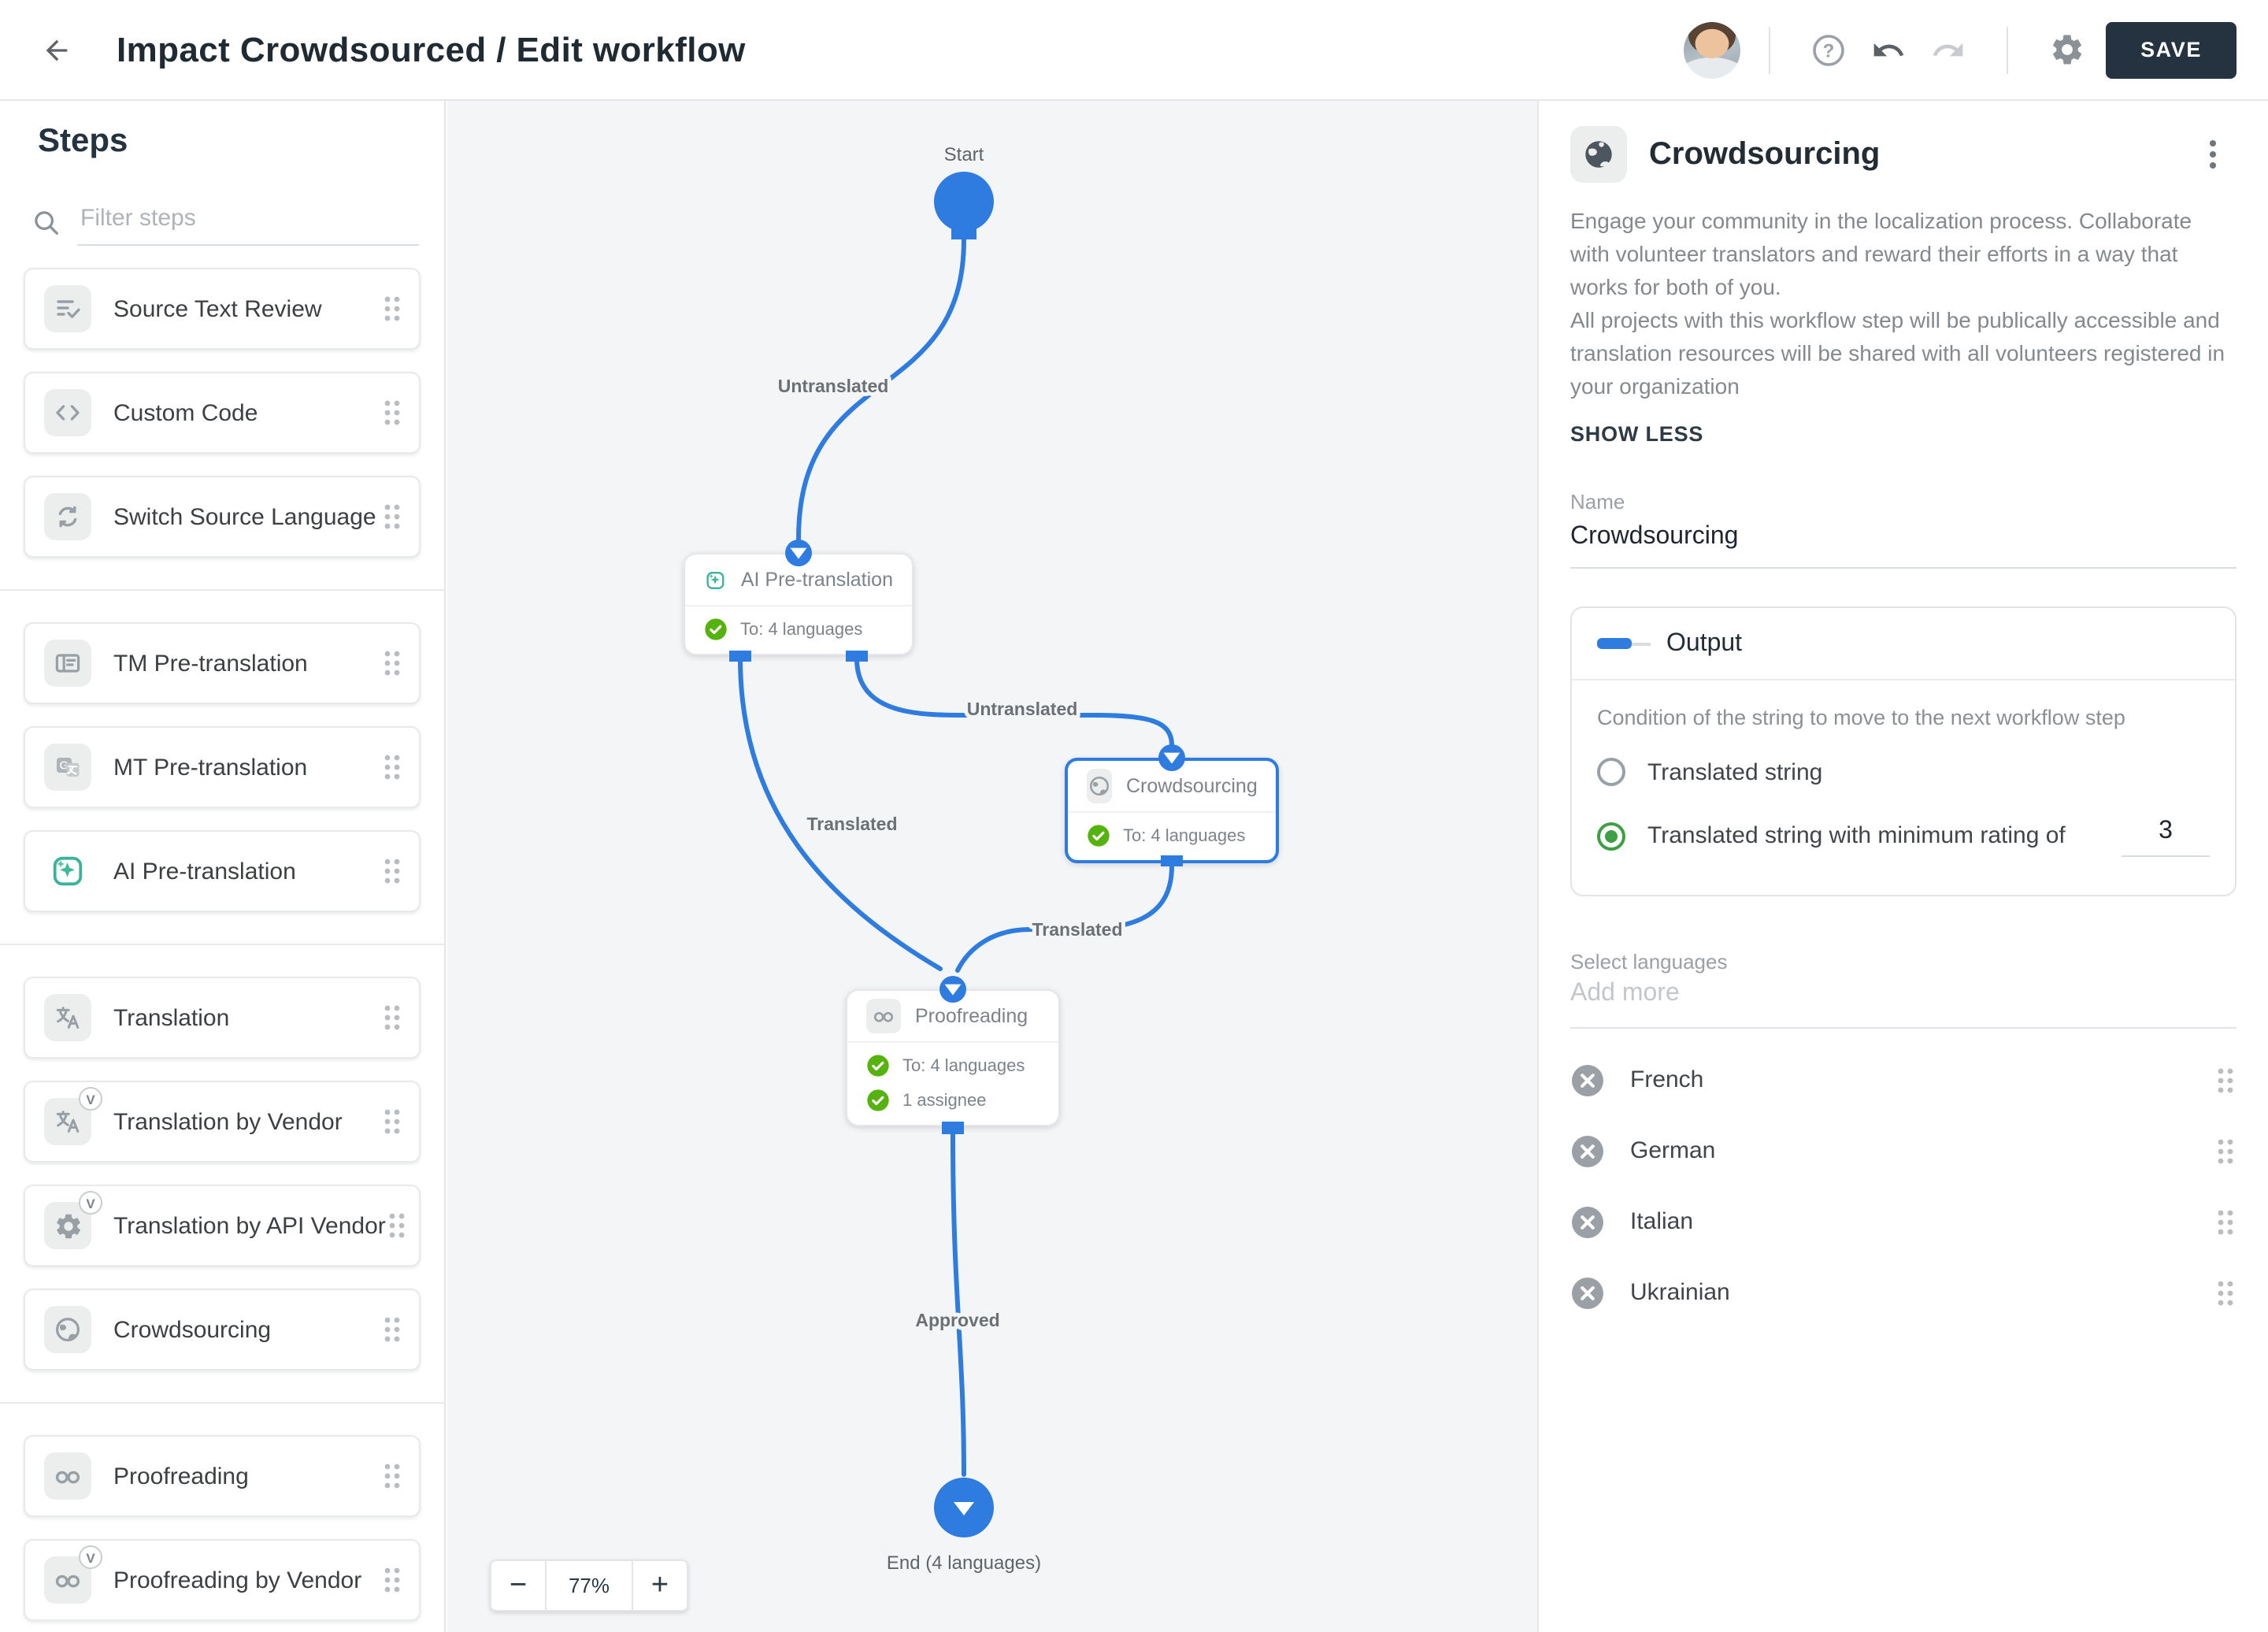 Image resolution: width=2268 pixels, height=1632 pixels. What do you see at coordinates (2066, 50) in the screenshot?
I see `settings-button` at bounding box center [2066, 50].